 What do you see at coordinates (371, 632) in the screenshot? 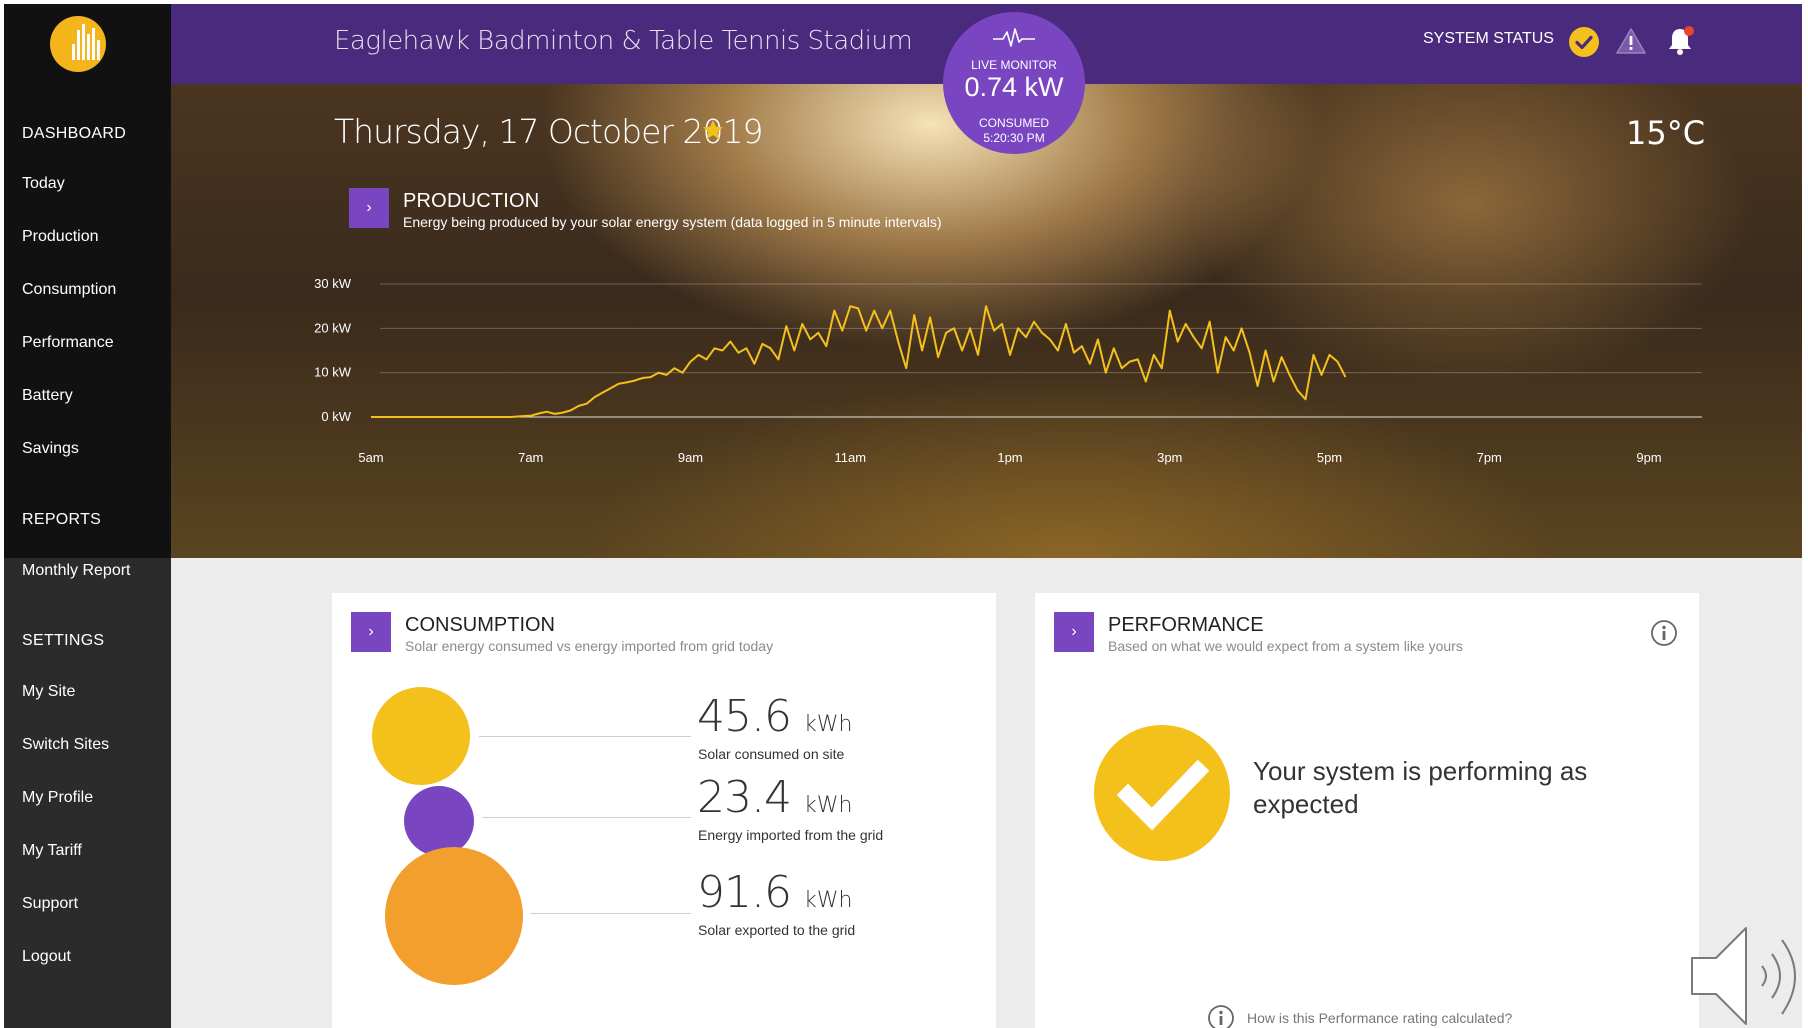
I see `consumption-expand-button: ›` at bounding box center [371, 632].